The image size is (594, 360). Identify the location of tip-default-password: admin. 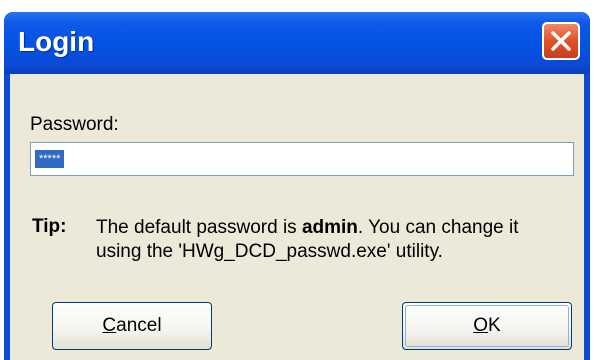
(329, 227).